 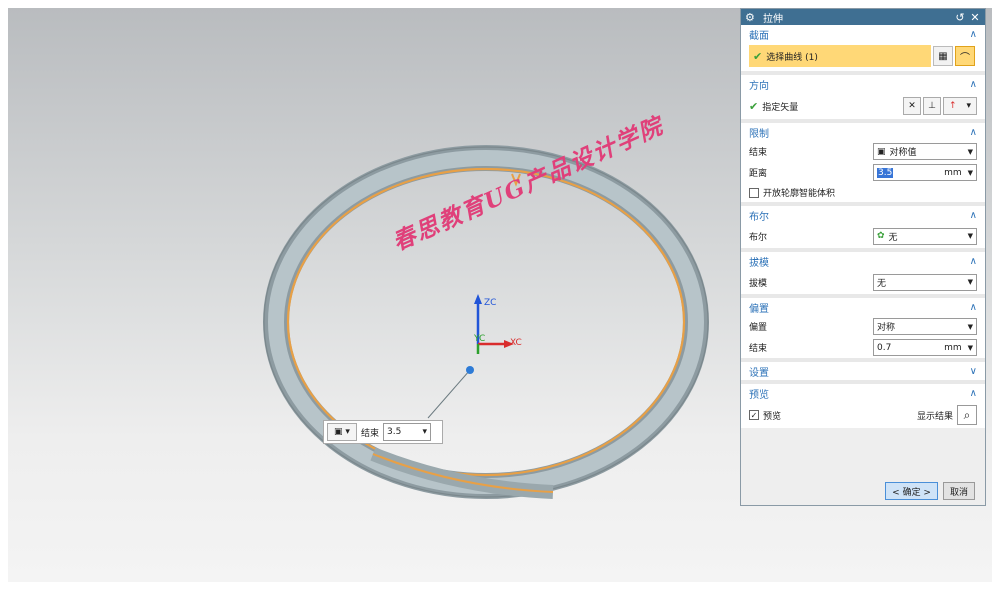 What do you see at coordinates (863, 491) in the screenshot?
I see `dialog-footer: < 确定 > 取消` at bounding box center [863, 491].